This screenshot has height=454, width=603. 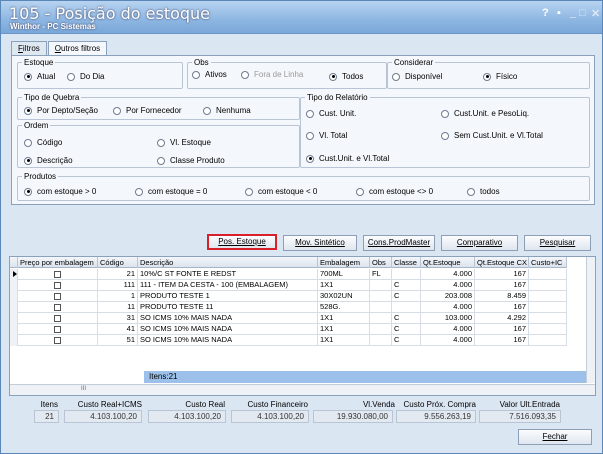 I want to click on pos-estoque-button: Pos. Estoque, so click(x=242, y=242).